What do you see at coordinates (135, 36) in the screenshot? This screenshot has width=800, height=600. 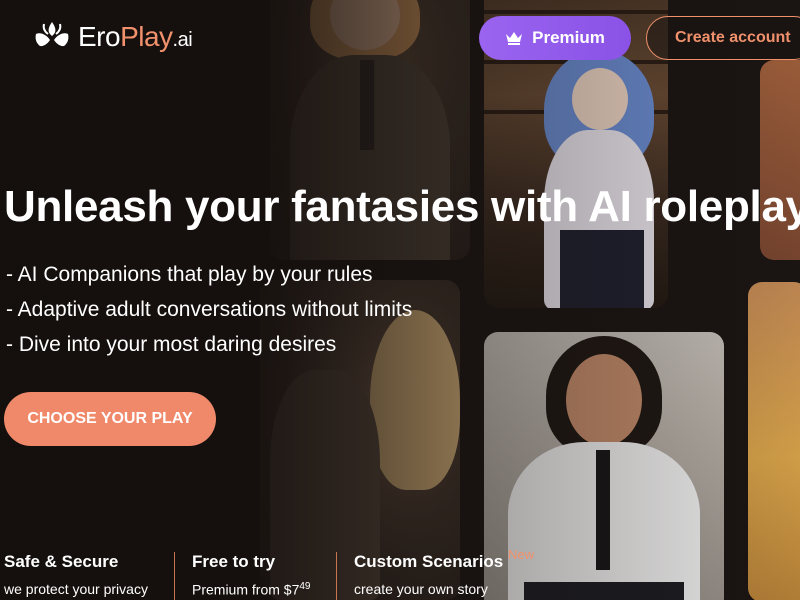 I see `logo-text: EroPlay.ai` at bounding box center [135, 36].